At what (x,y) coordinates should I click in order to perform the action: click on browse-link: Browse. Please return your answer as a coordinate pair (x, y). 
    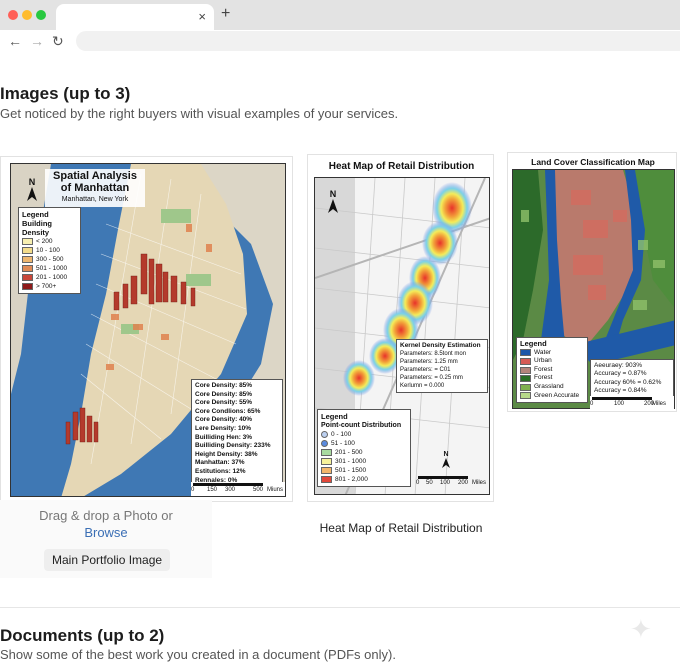
    Looking at the image, I should click on (106, 532).